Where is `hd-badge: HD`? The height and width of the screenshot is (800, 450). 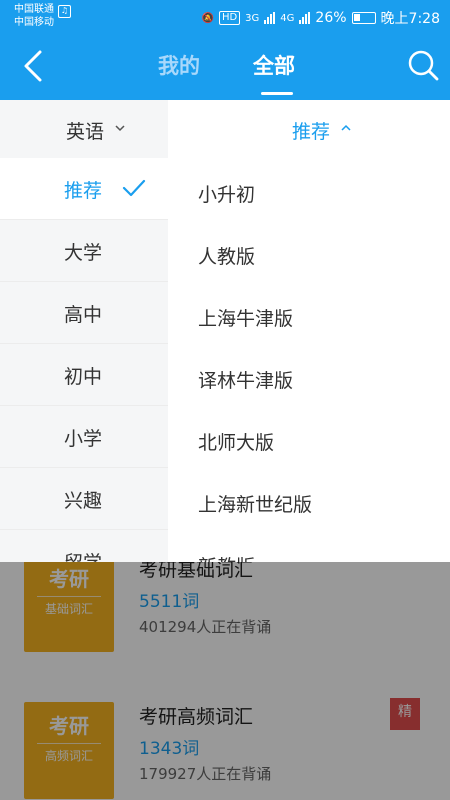
hd-badge: HD is located at coordinates (229, 18).